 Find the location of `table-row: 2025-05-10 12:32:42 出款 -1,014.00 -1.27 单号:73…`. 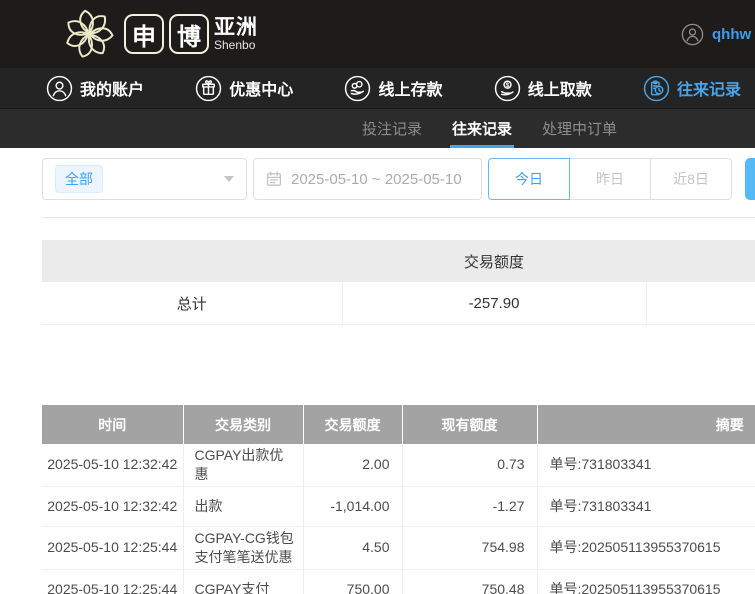

table-row: 2025-05-10 12:32:42 出款 -1,014.00 -1.27 单号:73… is located at coordinates (398, 506).